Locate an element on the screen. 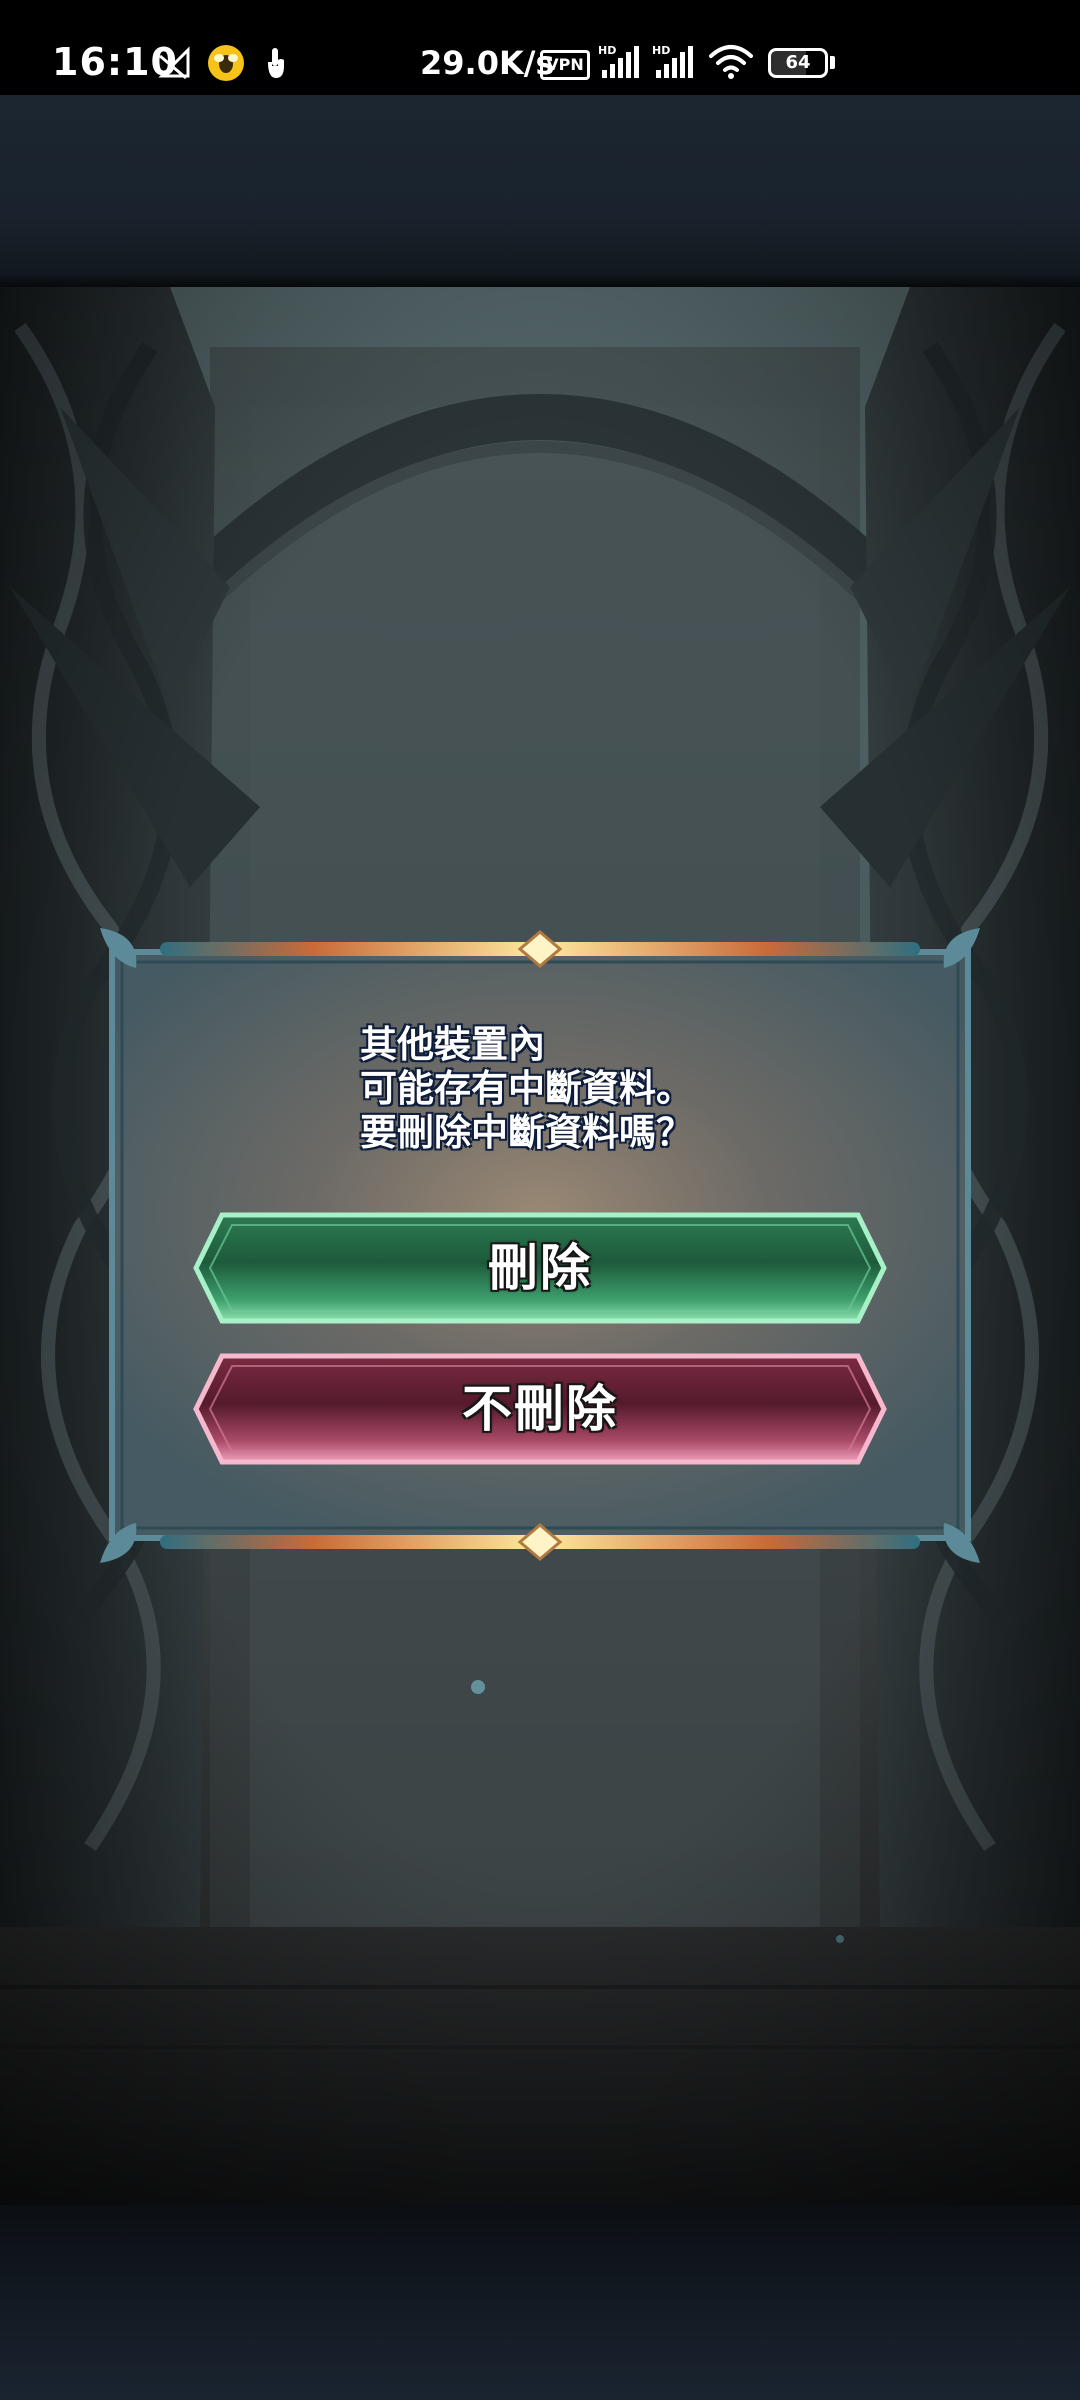 The image size is (1080, 2400). battery-icon: 64 is located at coordinates (798, 63).